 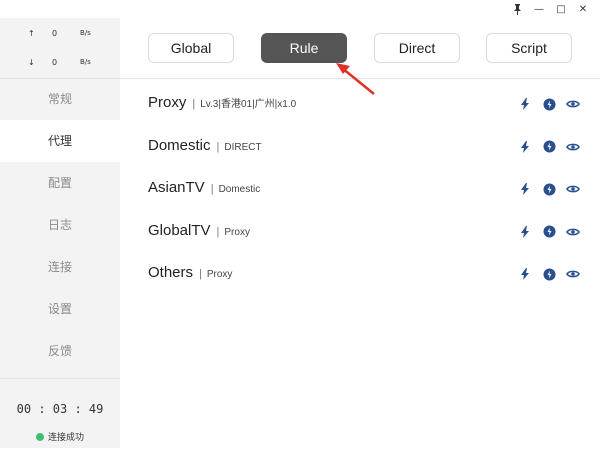 I want to click on uptime-timer: 00 : 03 : 49, so click(x=60, y=409).